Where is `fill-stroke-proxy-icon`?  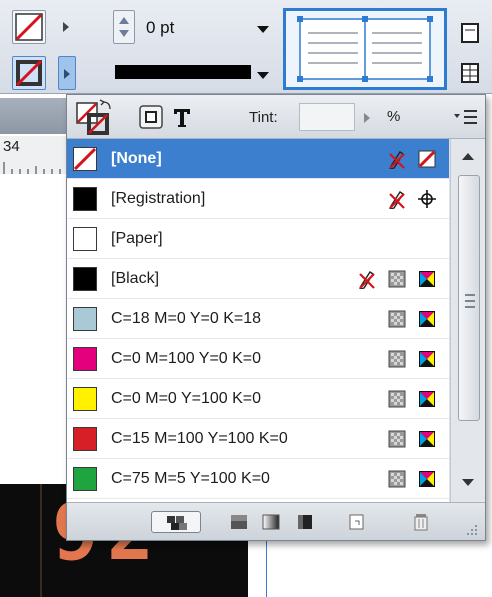
fill-stroke-proxy-icon is located at coordinates (93, 117).